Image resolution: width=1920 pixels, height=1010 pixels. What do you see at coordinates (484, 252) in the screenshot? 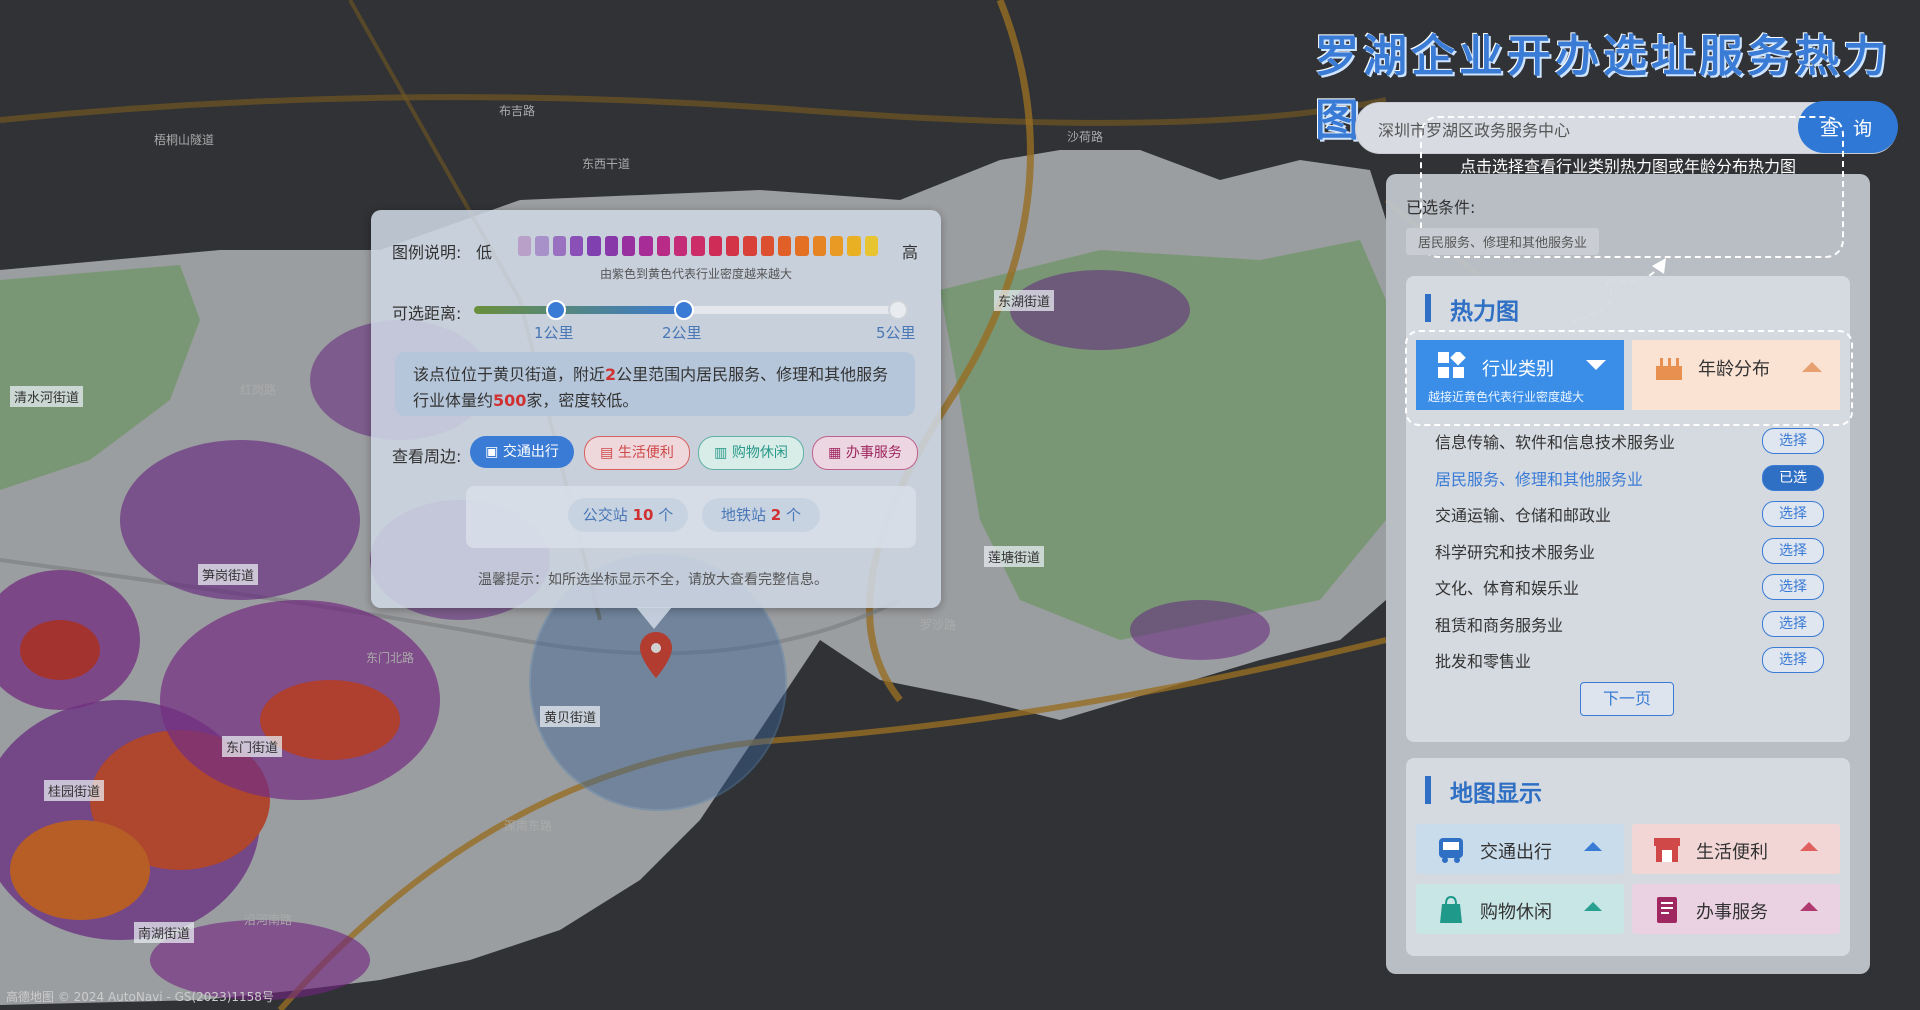
I see `legend-low: 低` at bounding box center [484, 252].